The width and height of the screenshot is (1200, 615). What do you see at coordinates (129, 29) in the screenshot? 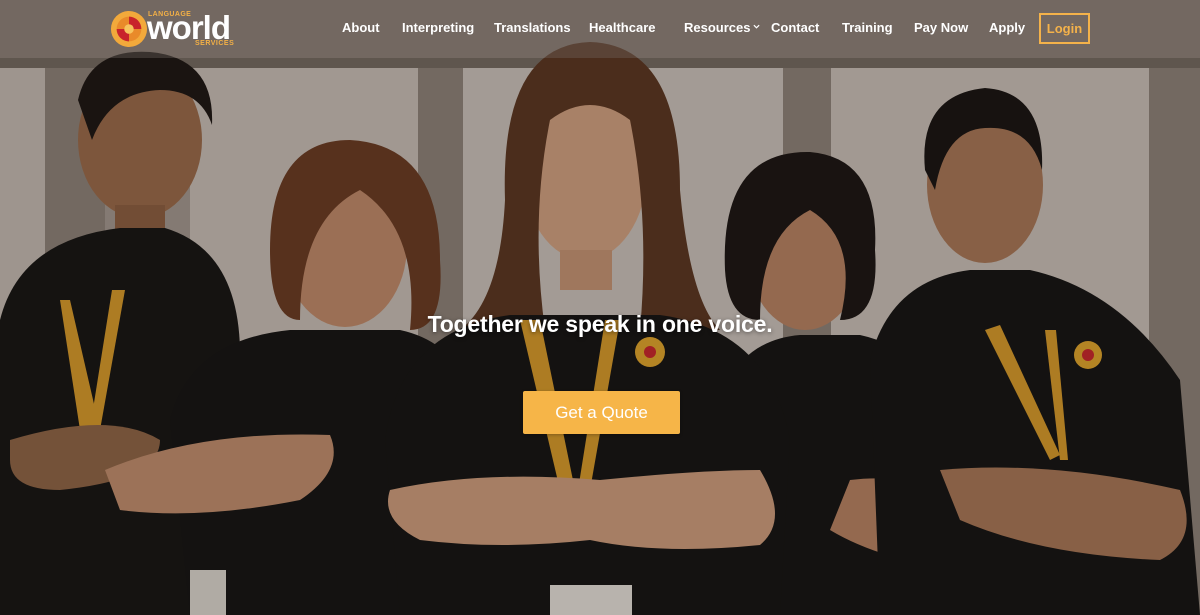
I see `logo-mark-icon` at bounding box center [129, 29].